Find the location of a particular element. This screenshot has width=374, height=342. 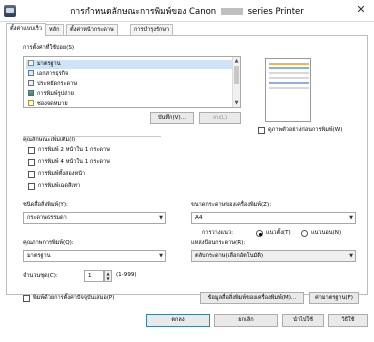

list-item-paper-saving: ประหยัดกระดาษ is located at coordinates (52, 84).